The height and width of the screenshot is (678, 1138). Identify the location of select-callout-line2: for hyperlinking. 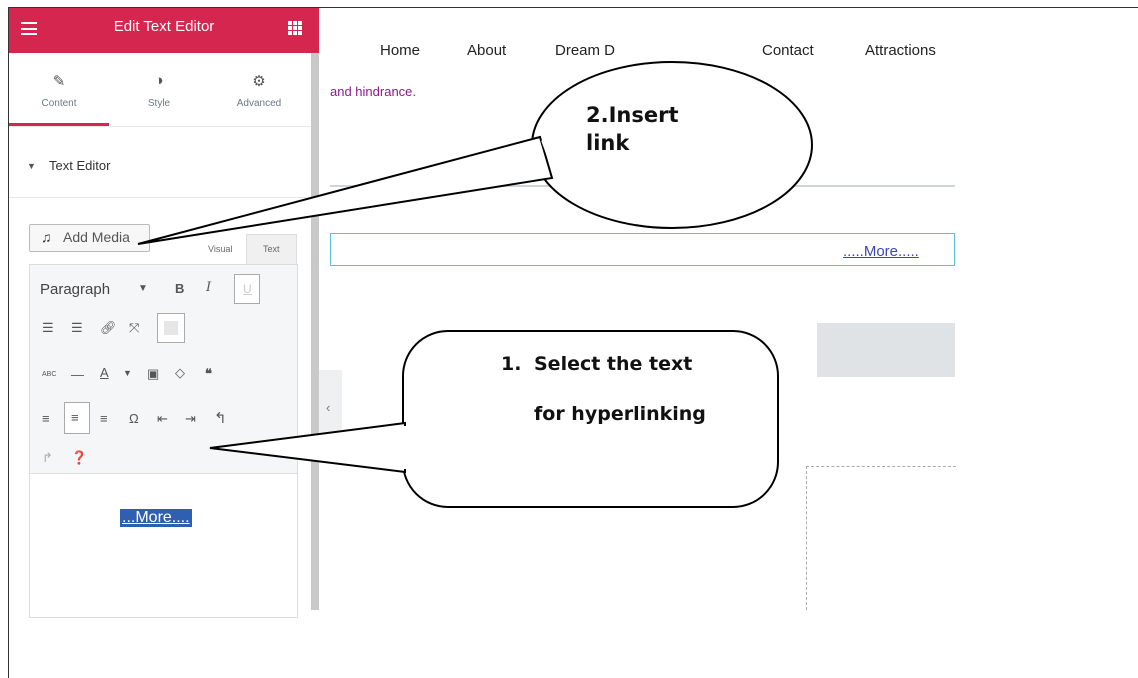
(620, 414).